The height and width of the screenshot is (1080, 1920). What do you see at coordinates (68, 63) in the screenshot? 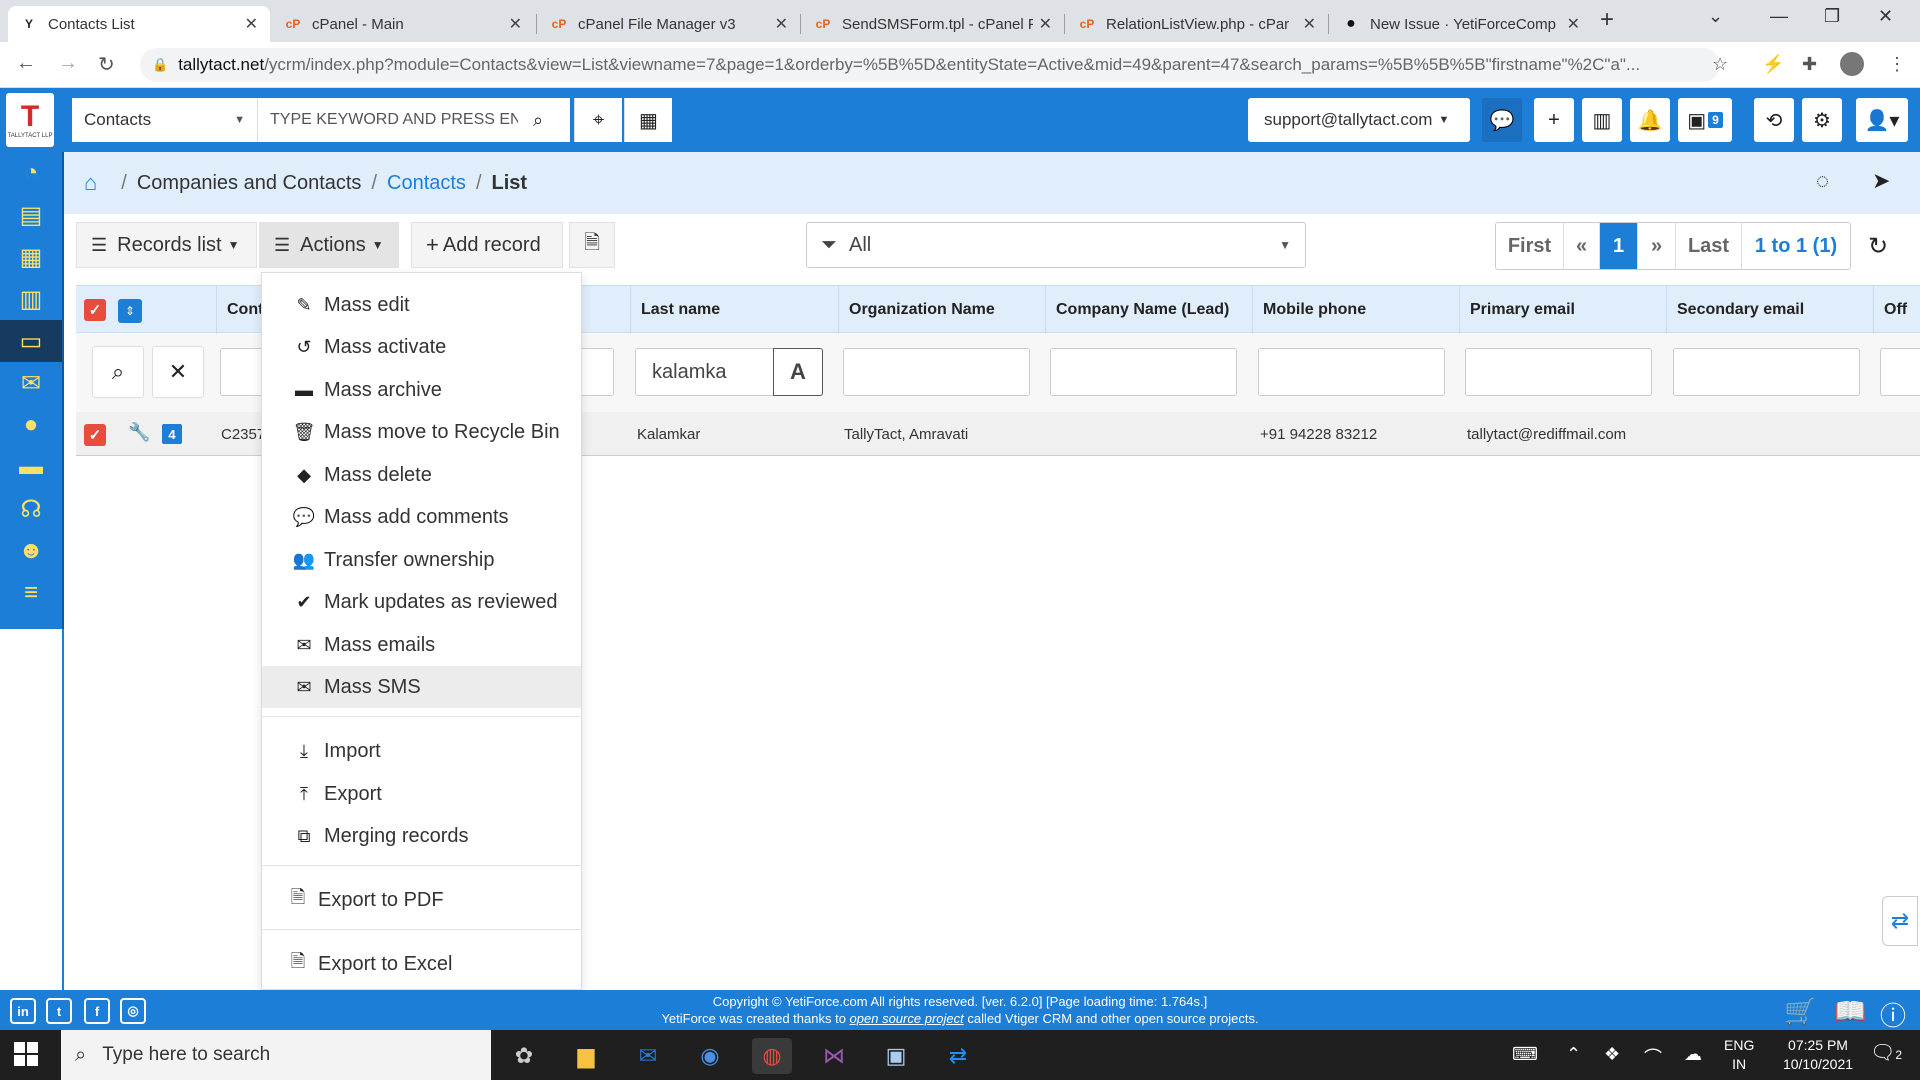
I see `forward-arrow-icon: →` at bounding box center [68, 63].